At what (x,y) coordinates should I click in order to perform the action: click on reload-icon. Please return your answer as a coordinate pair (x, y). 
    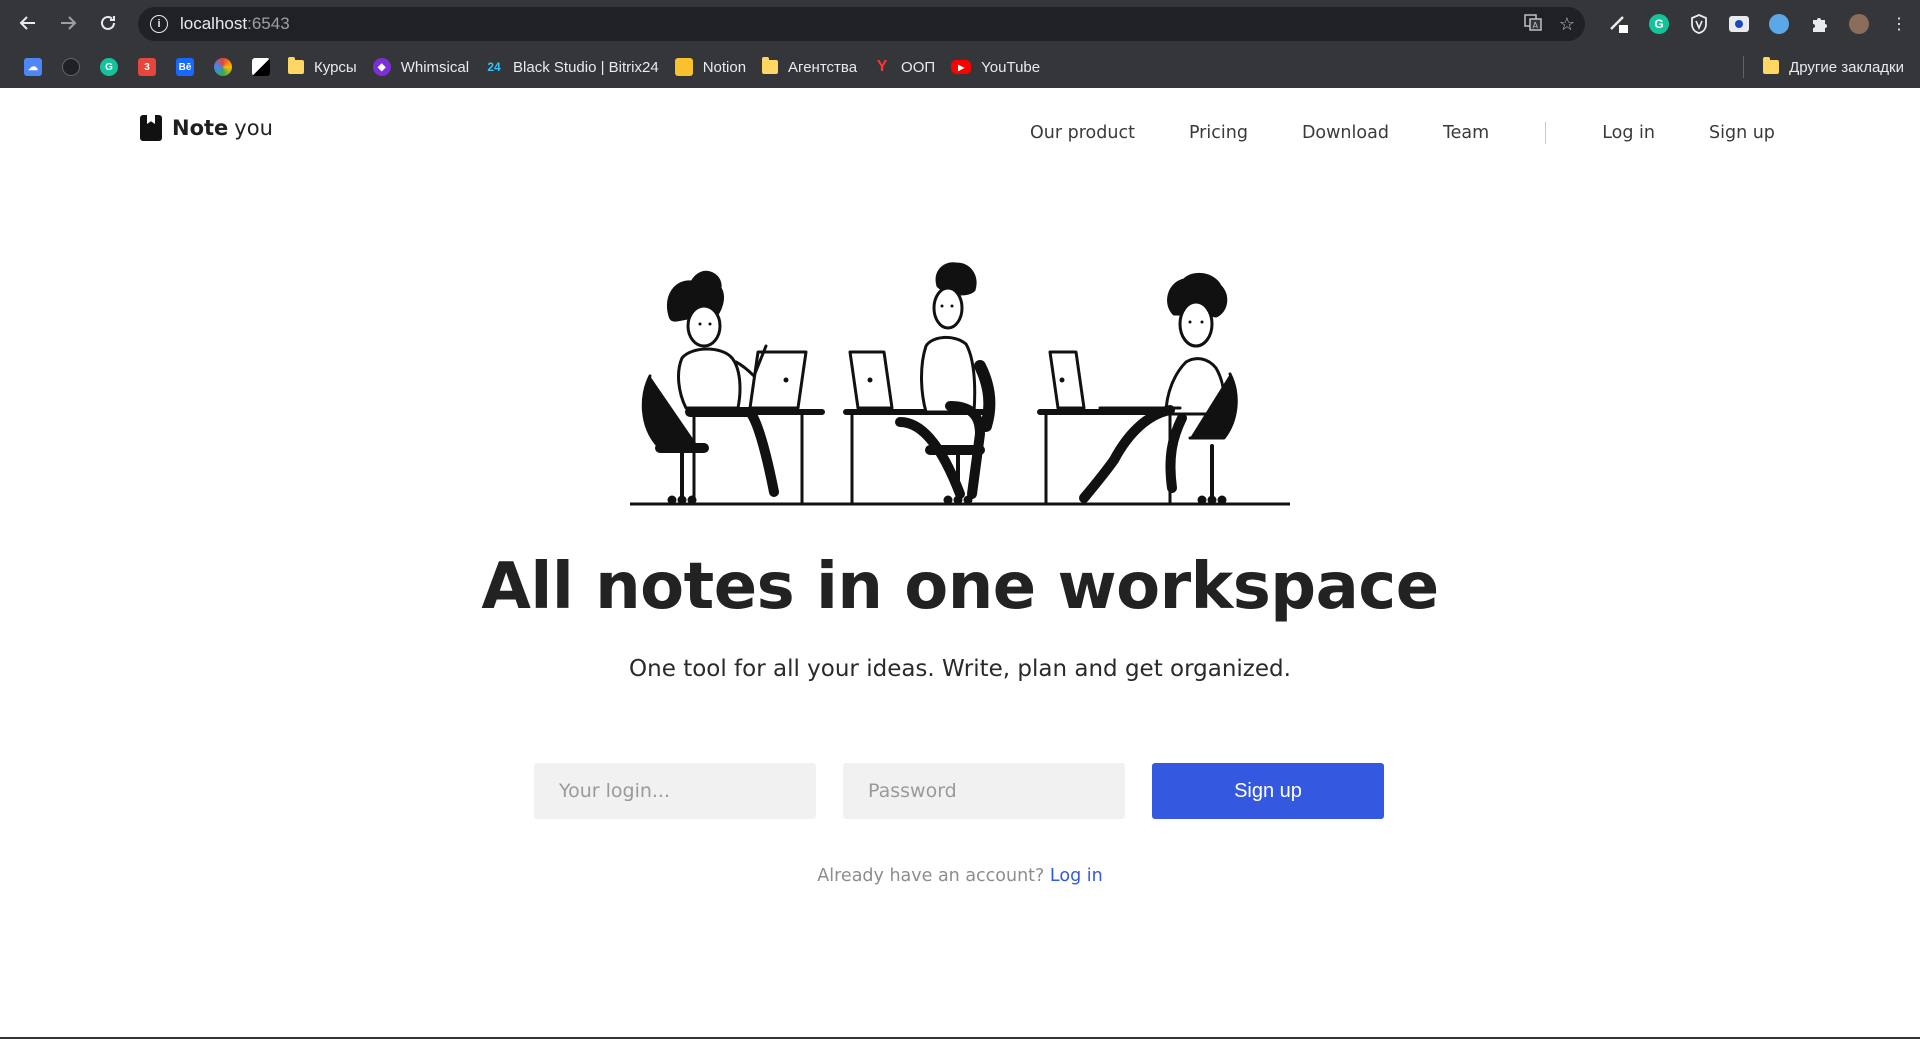
    Looking at the image, I should click on (108, 22).